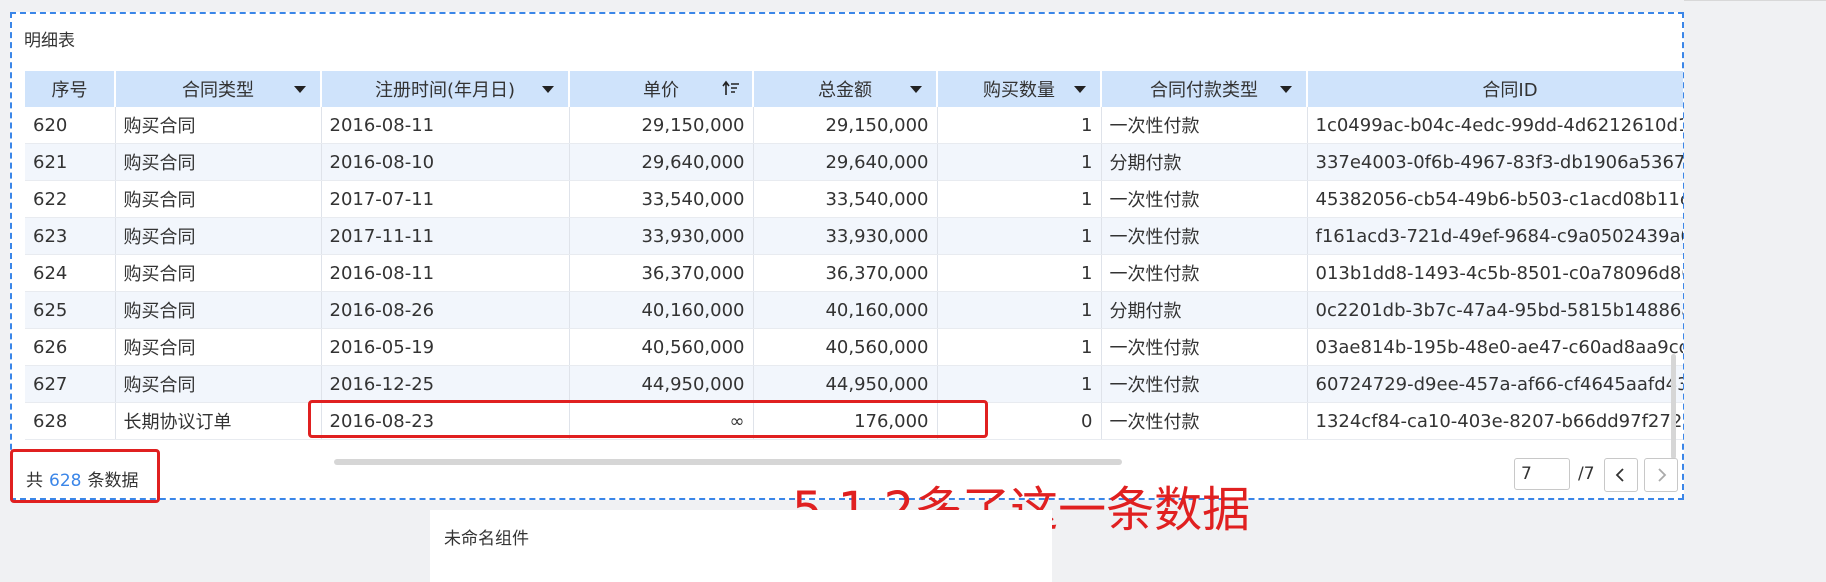 Image resolution: width=1826 pixels, height=582 pixels. What do you see at coordinates (845, 310) in the screenshot?
I see `cell-total-amount: 40,160,000` at bounding box center [845, 310].